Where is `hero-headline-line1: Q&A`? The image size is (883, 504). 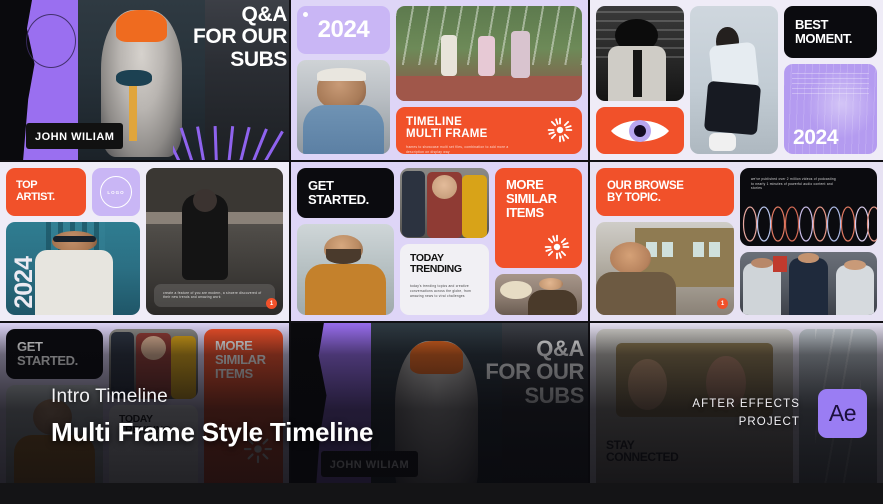
hero-headline-line1: Q&A is located at coordinates (264, 14).